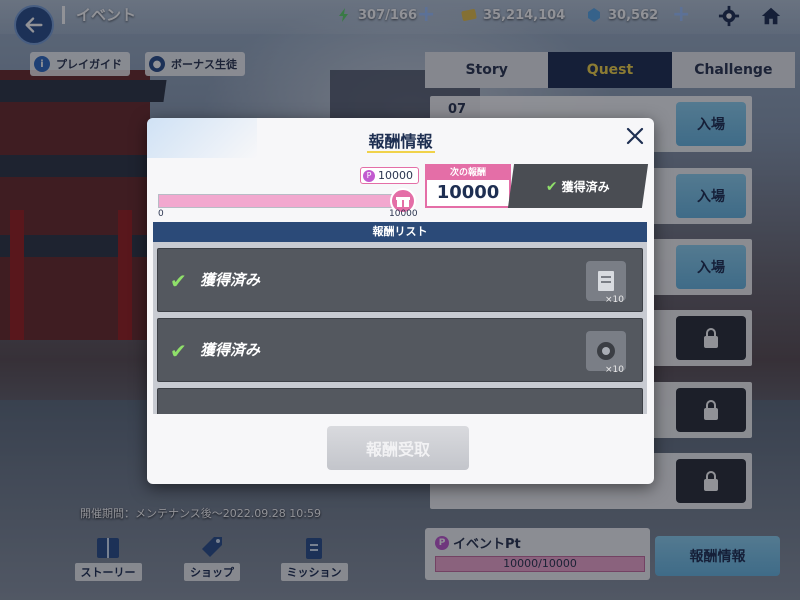 The image size is (800, 600). What do you see at coordinates (395, 175) in the screenshot?
I see `current-points-value: 10000` at bounding box center [395, 175].